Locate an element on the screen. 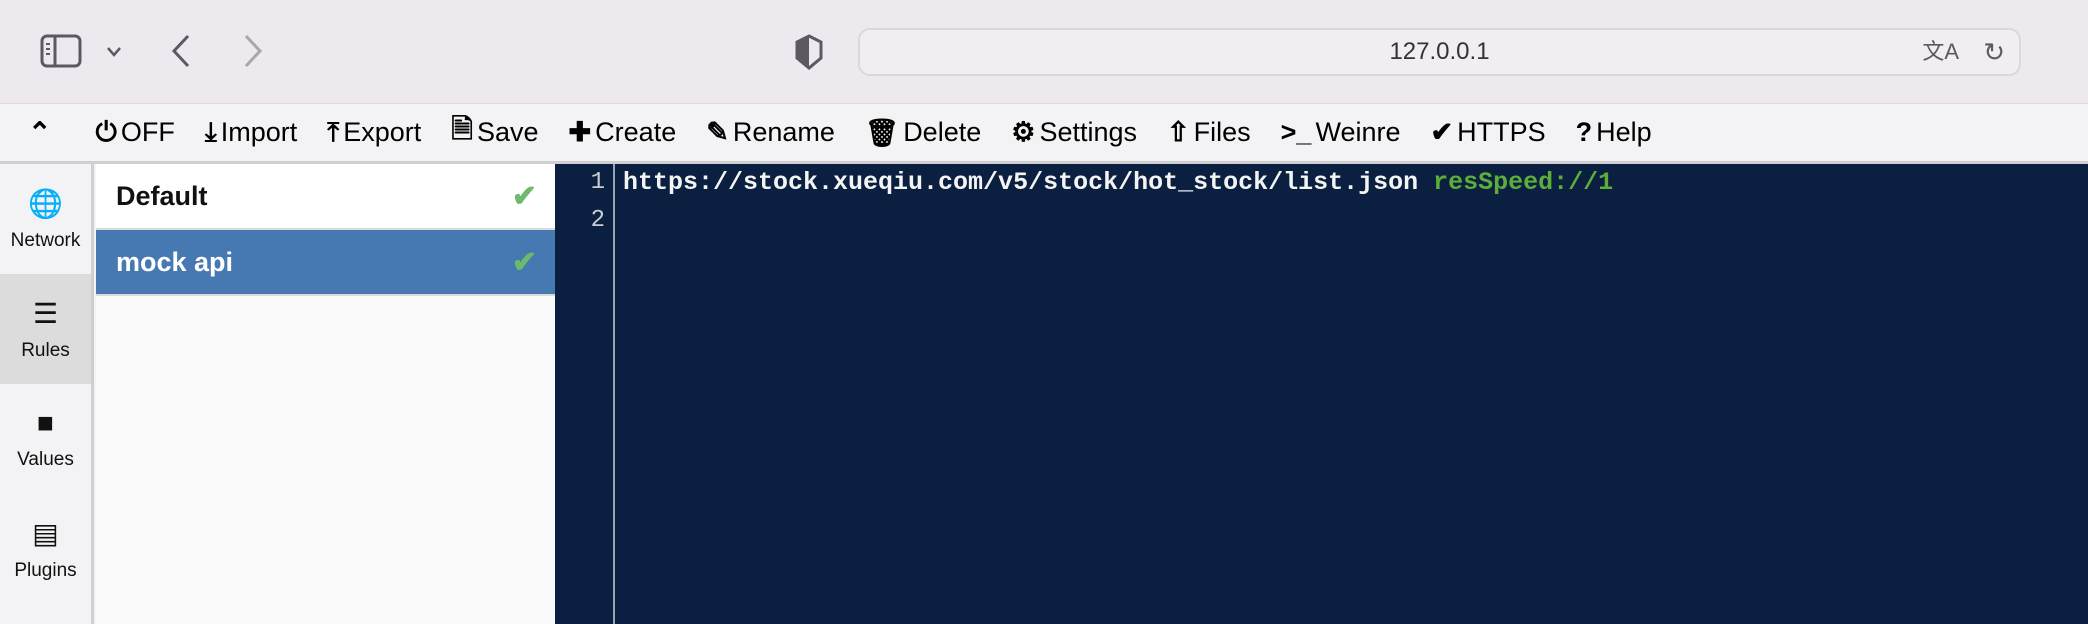  toolbar-label: Settings is located at coordinates (1088, 132).